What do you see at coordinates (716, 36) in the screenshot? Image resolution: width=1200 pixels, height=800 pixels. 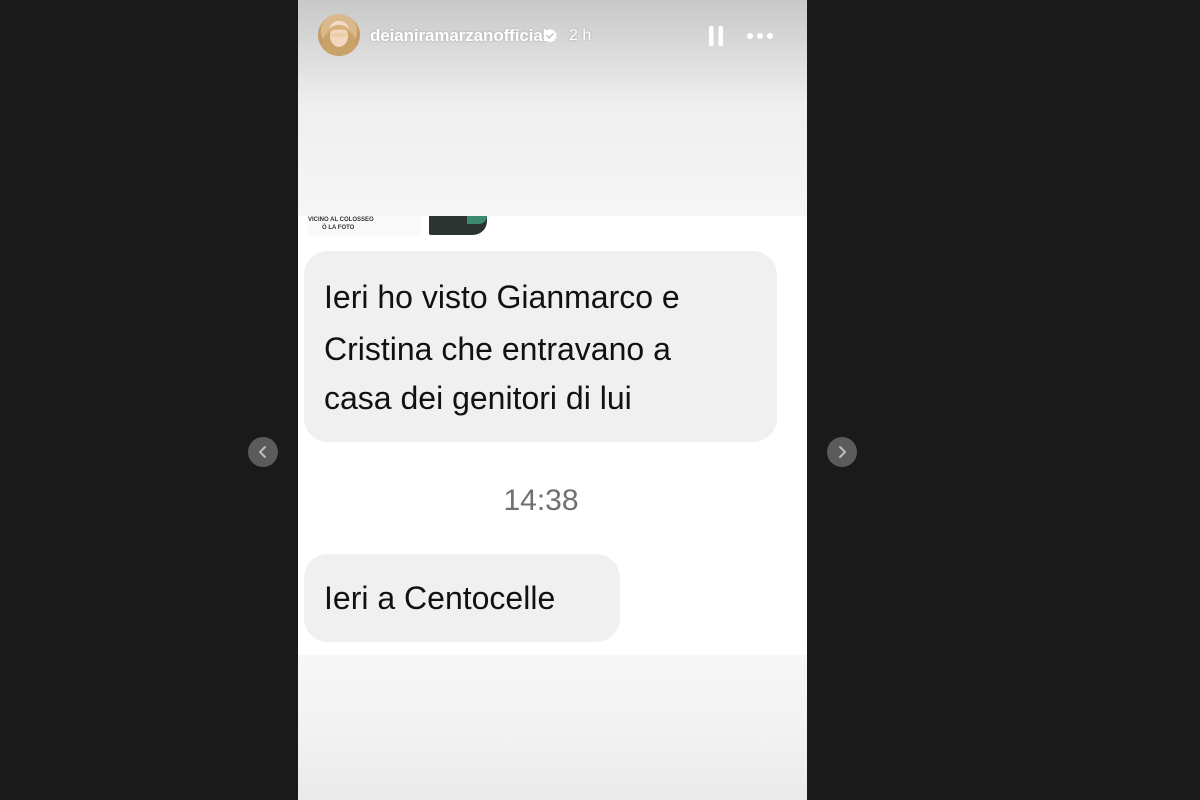 I see `pause-icon` at bounding box center [716, 36].